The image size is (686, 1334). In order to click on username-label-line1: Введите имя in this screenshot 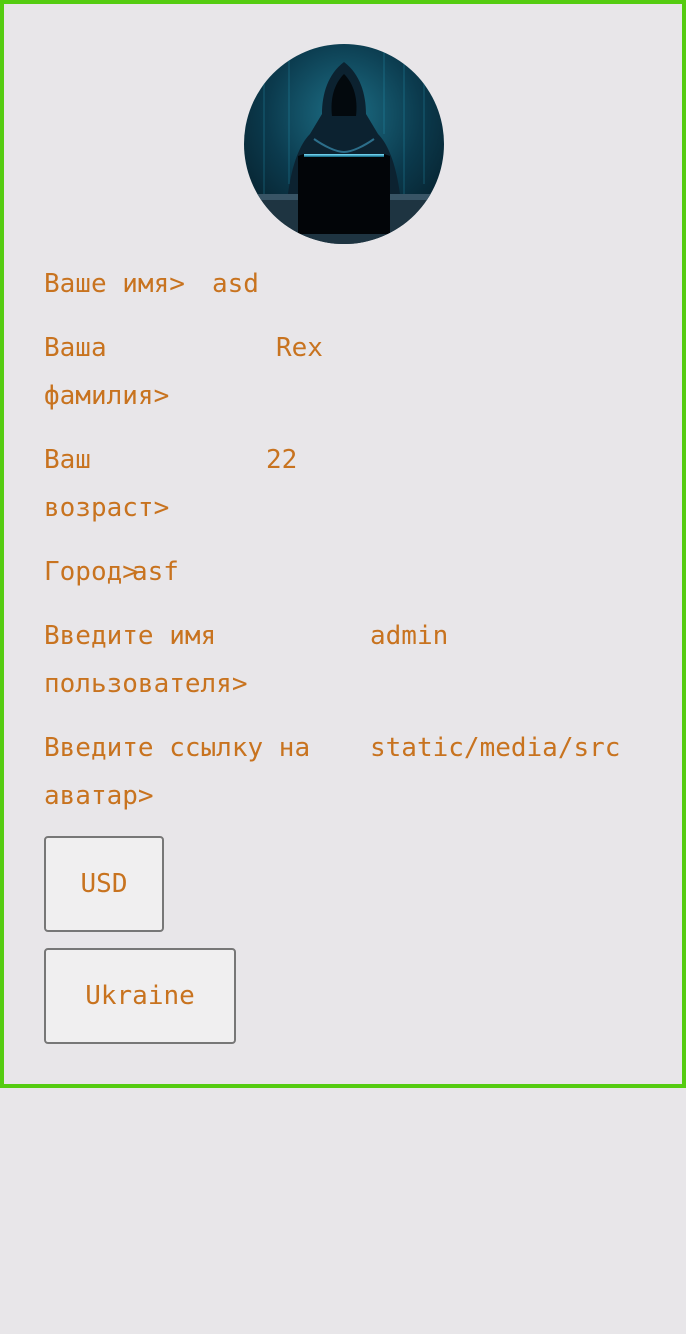, I will do `click(130, 636)`.